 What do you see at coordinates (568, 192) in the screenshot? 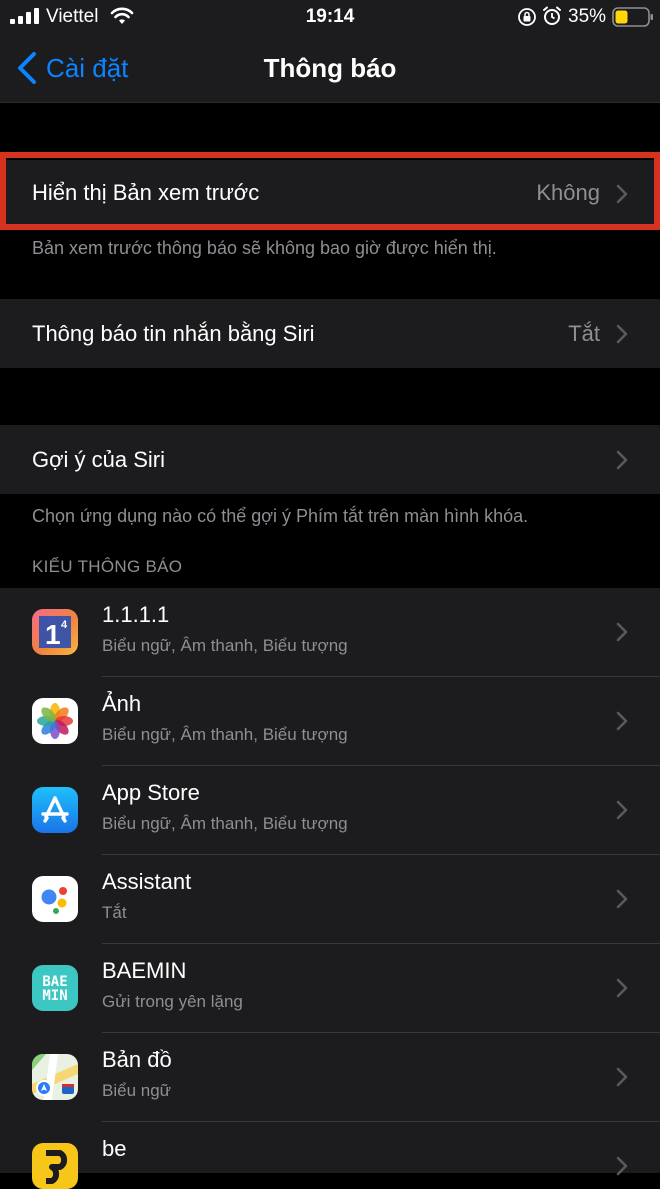
I see `show-previews-value: Không` at bounding box center [568, 192].